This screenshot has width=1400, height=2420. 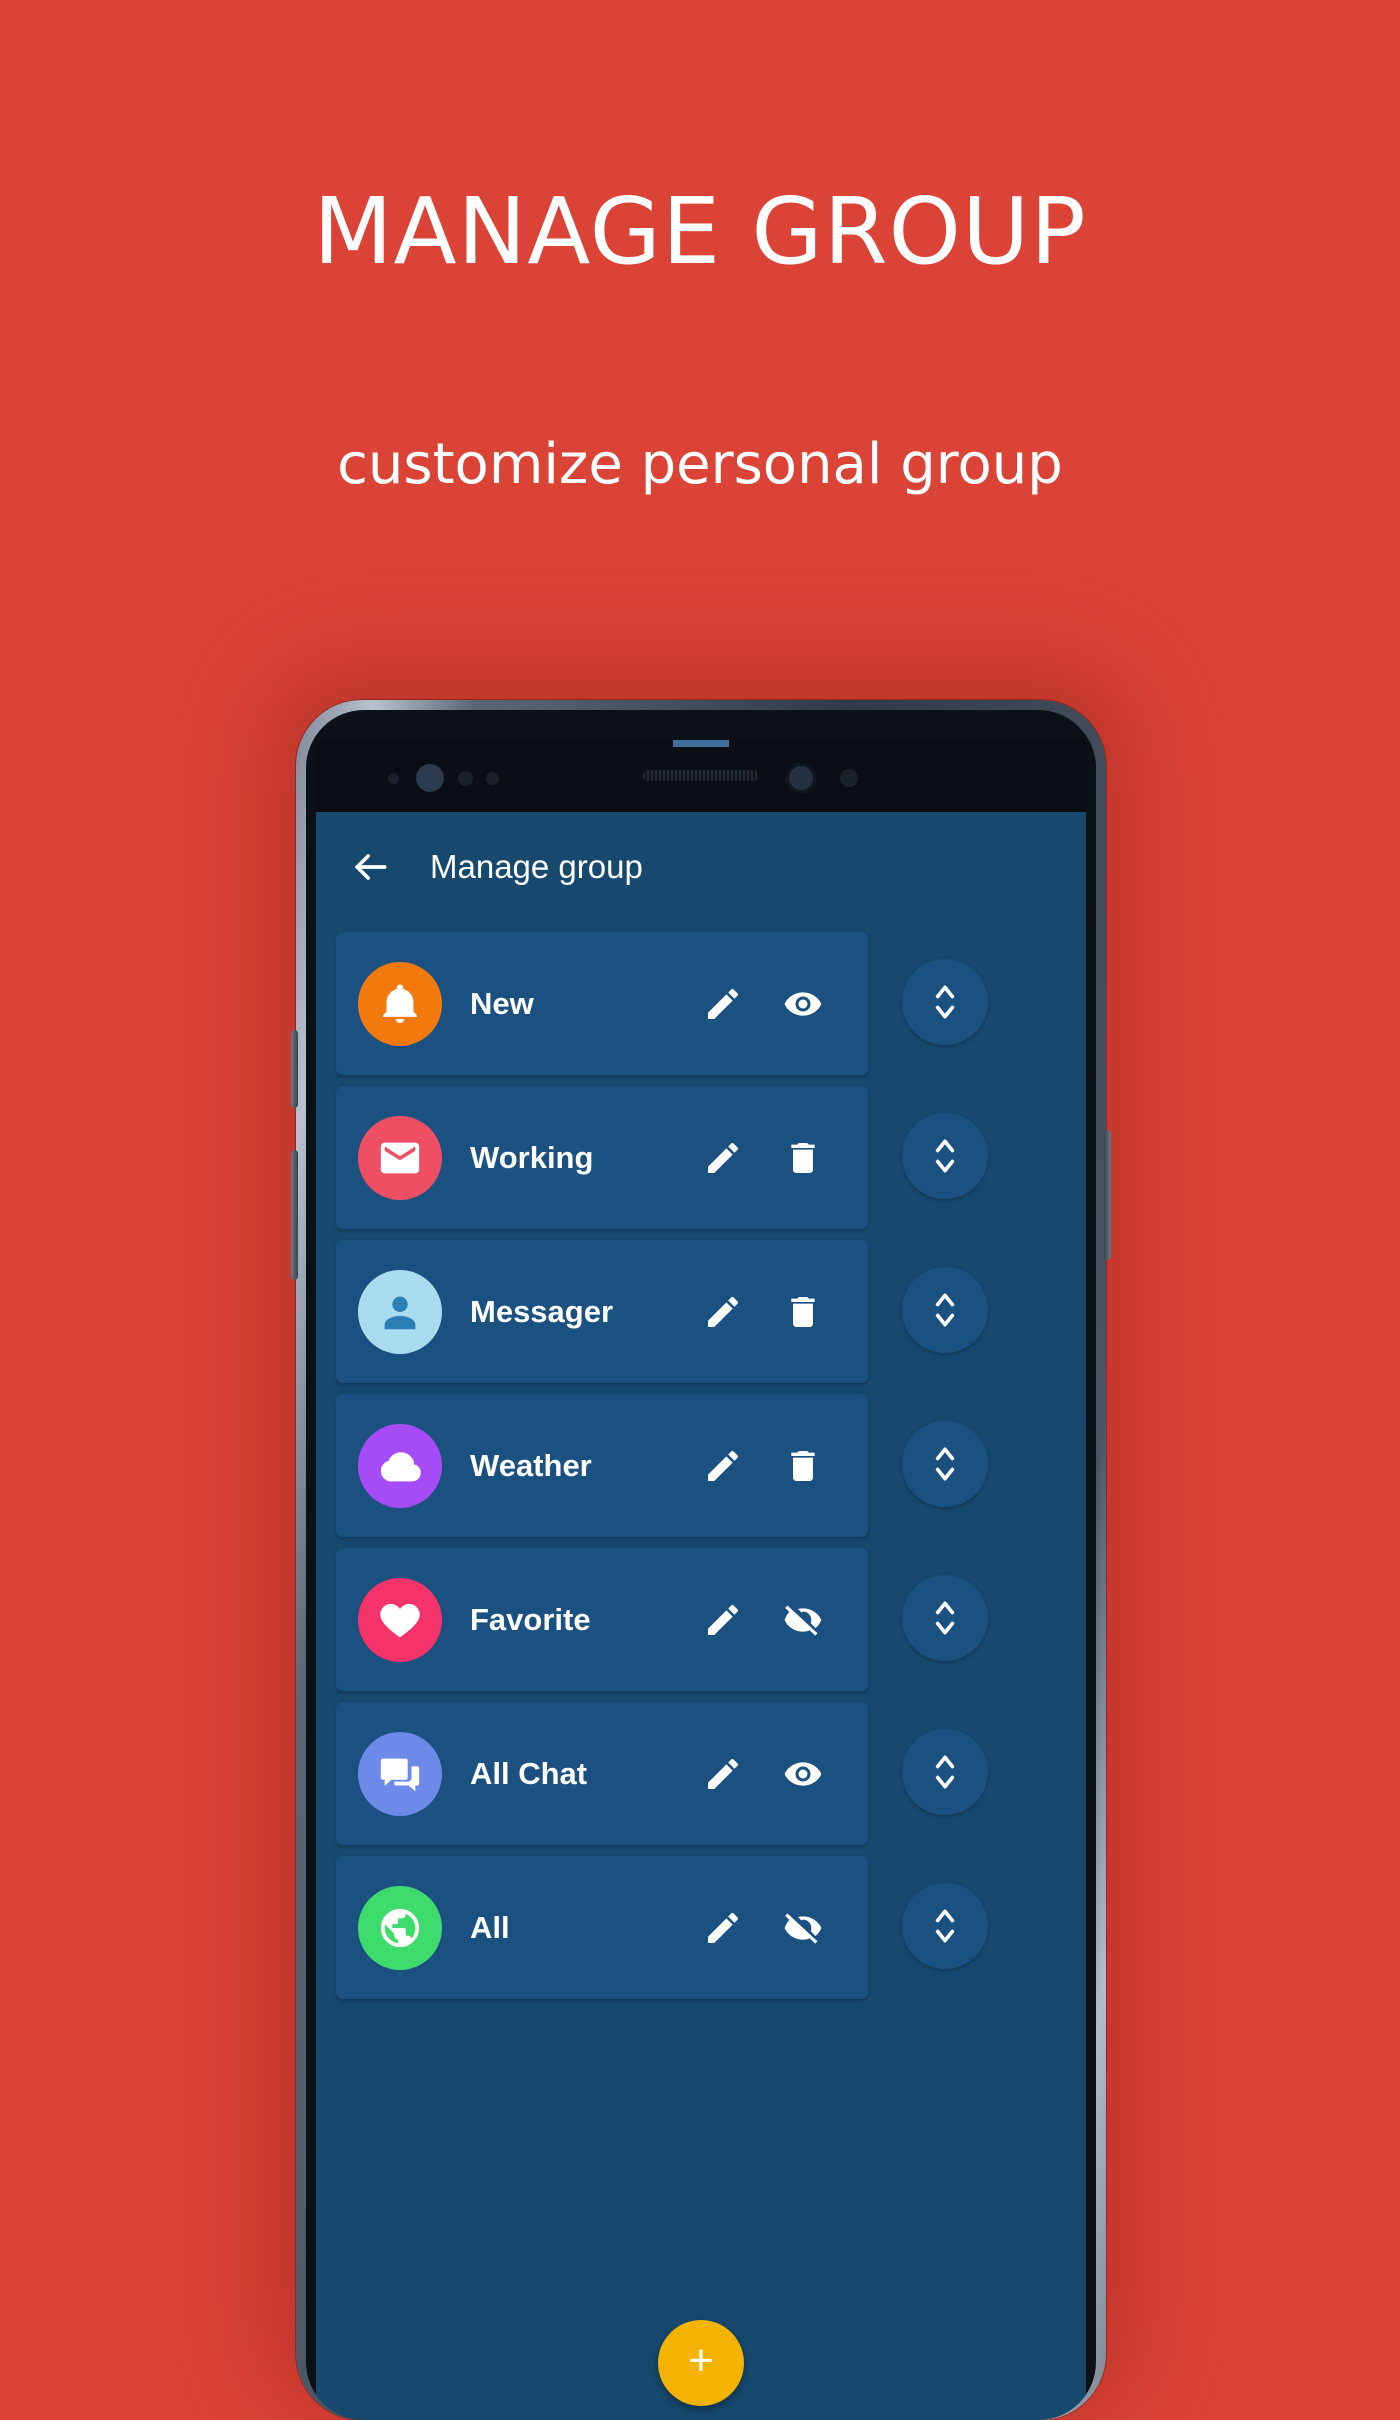 I want to click on account-icon, so click(x=400, y=1311).